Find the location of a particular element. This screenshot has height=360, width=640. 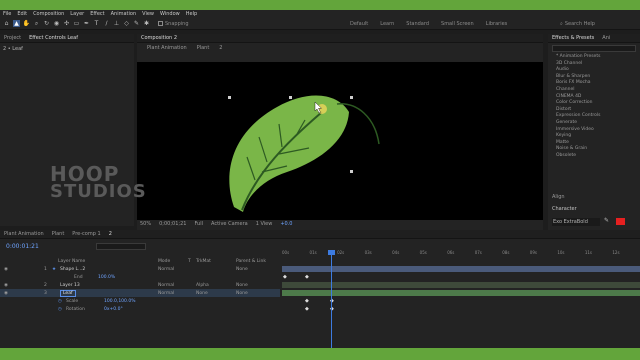

home-icon: ⌂ is located at coordinates (6, 23).